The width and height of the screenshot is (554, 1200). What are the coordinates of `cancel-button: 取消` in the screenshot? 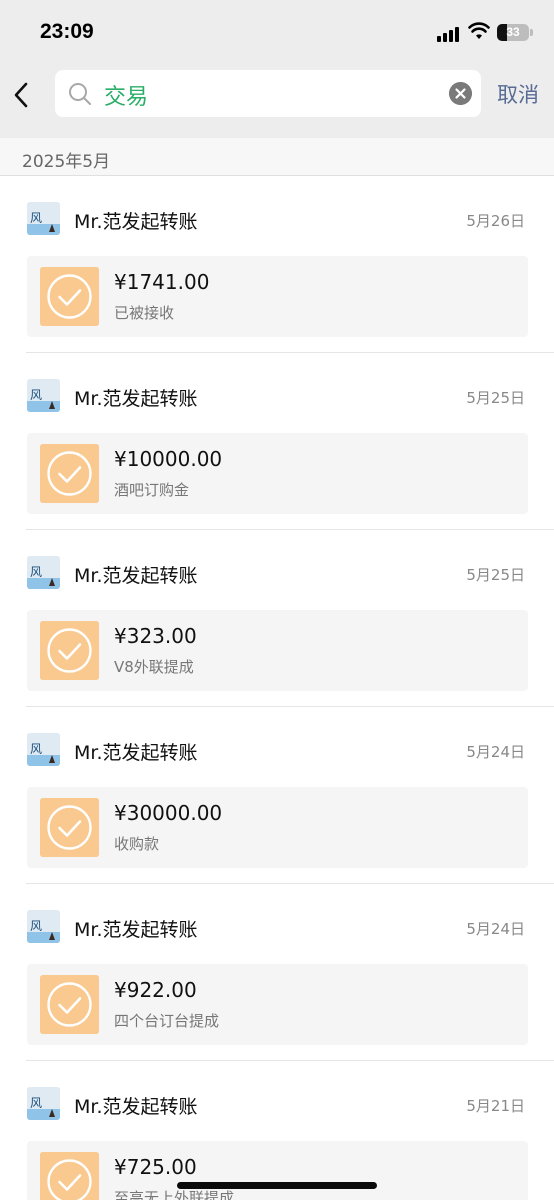 It's located at (518, 94).